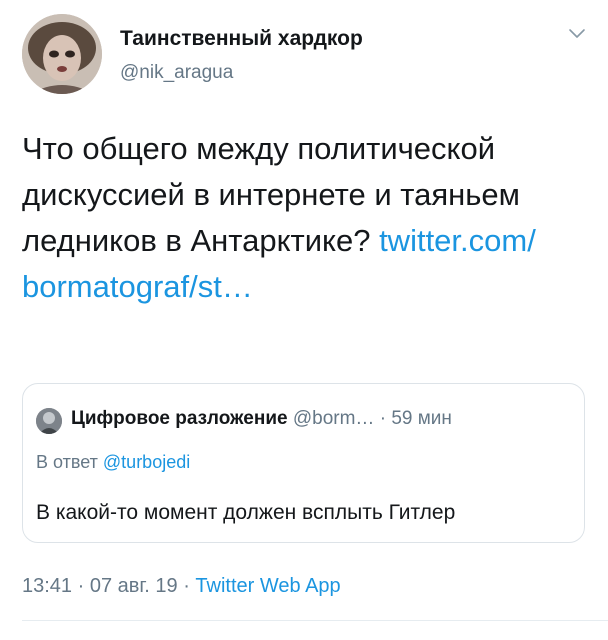  I want to click on reply-mention: @turbojedi, so click(146, 462).